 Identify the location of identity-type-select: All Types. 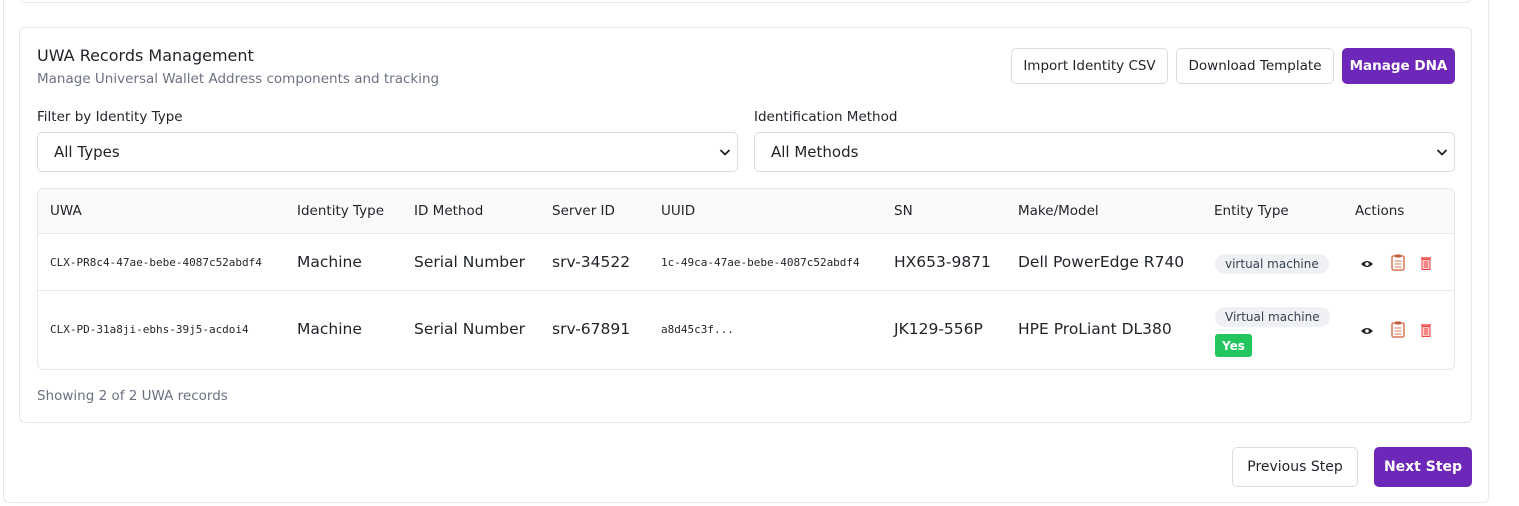
(387, 152).